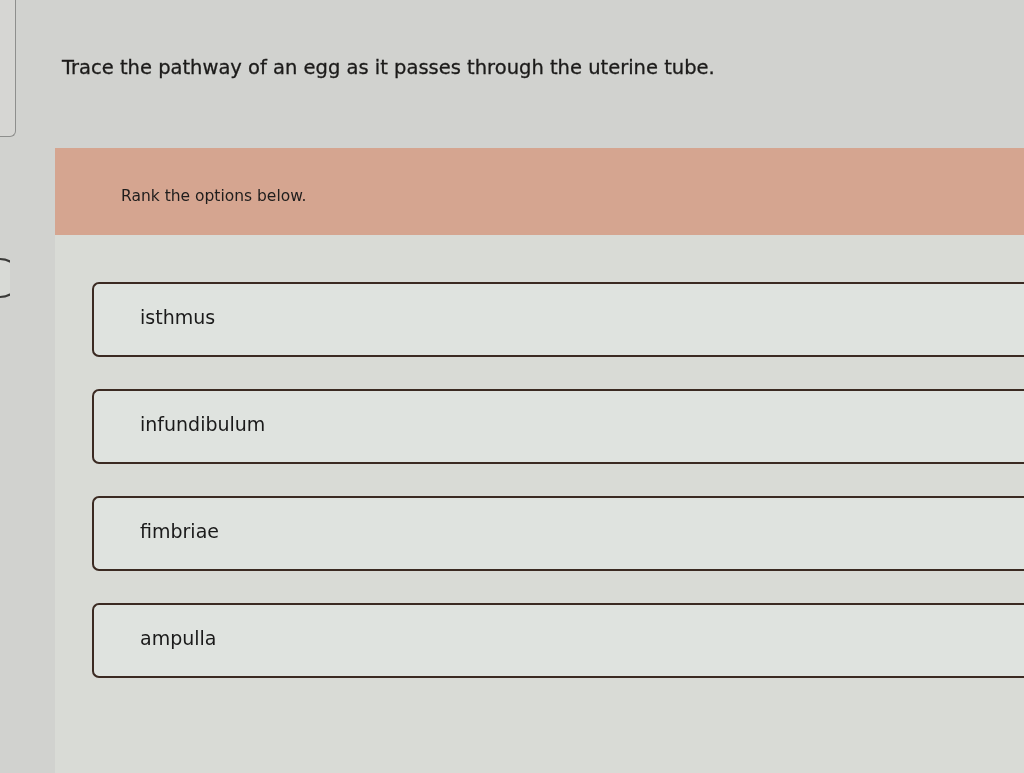 The height and width of the screenshot is (773, 1024). What do you see at coordinates (558, 319) in the screenshot?
I see `rank-option: isthmus` at bounding box center [558, 319].